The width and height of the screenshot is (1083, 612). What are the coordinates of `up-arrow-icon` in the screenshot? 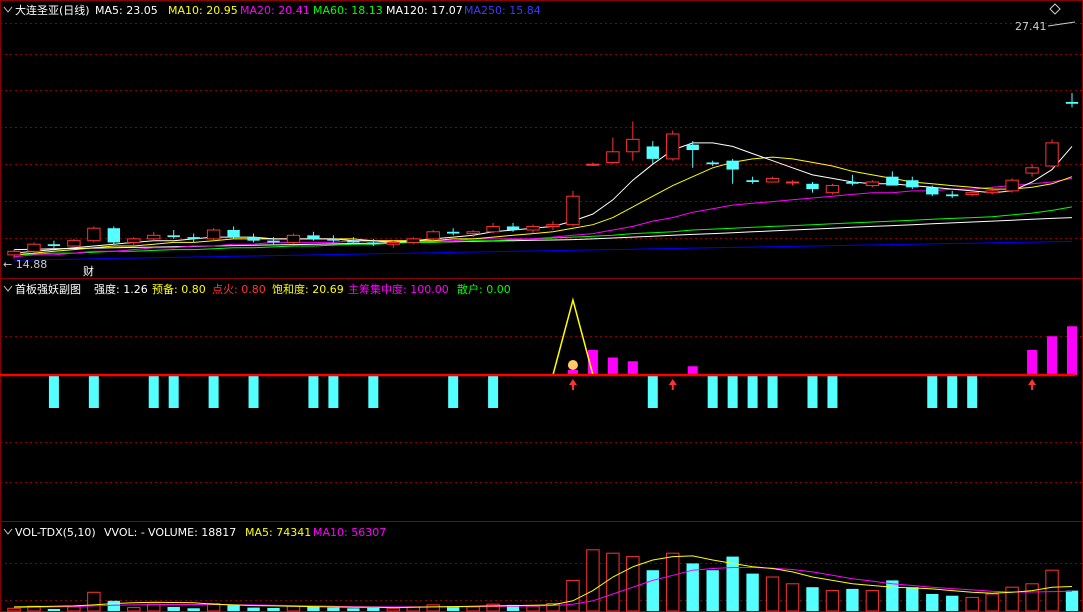 It's located at (672, 384).